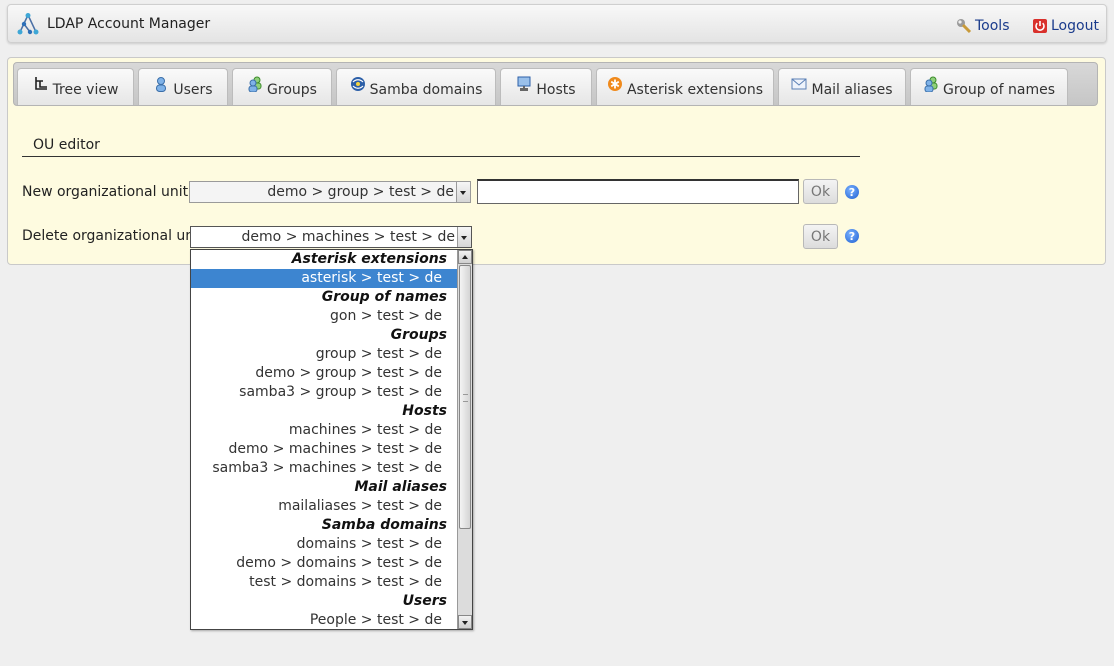  Describe the element at coordinates (324, 278) in the screenshot. I see `dropdown-option: asterisk > test > de` at that location.